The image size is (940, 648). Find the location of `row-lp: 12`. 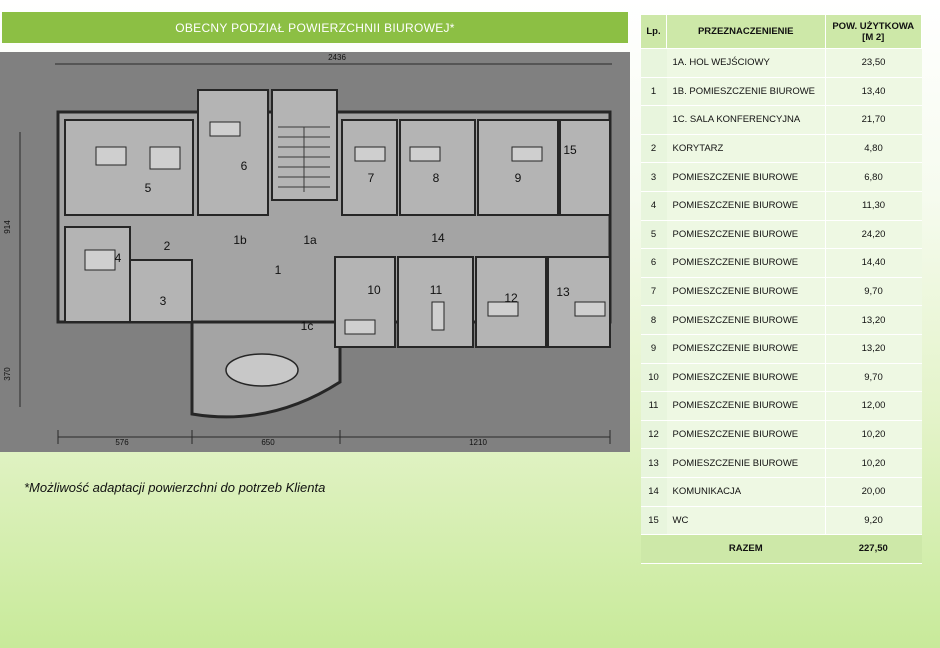

row-lp: 12 is located at coordinates (653, 434).